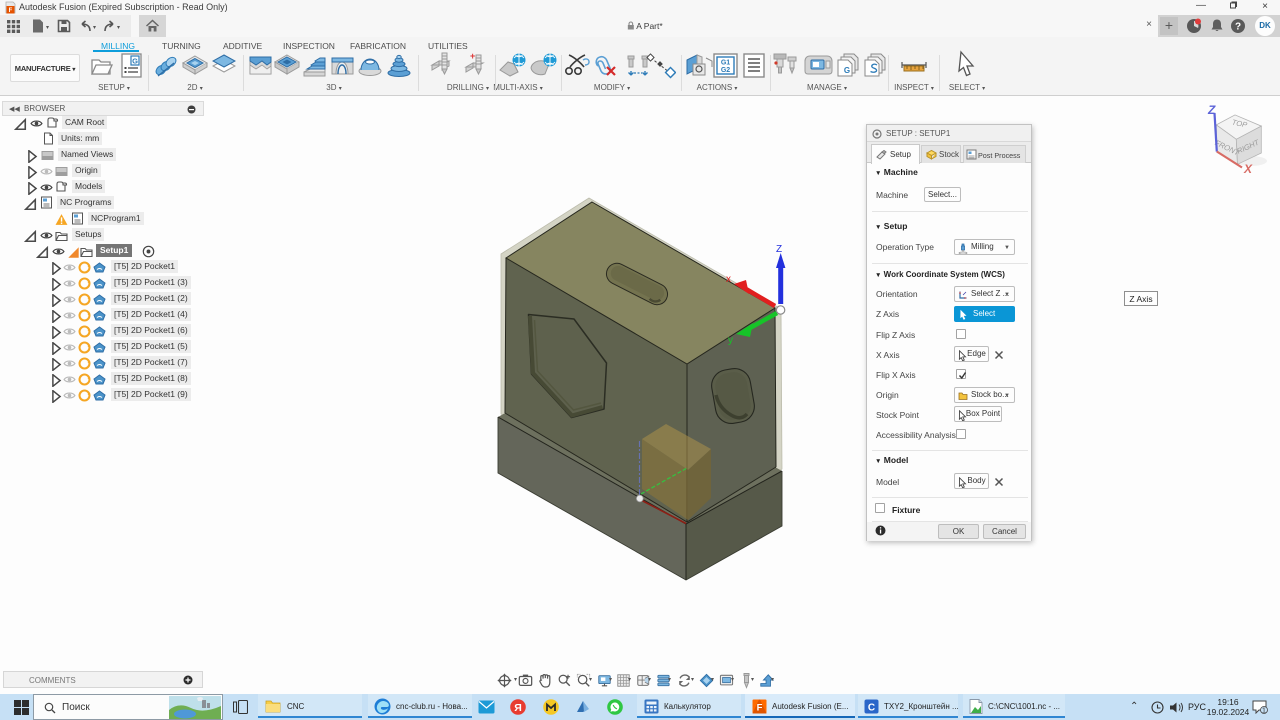  What do you see at coordinates (1264, 711) in the screenshot?
I see `svg-text: 1` at bounding box center [1264, 711].